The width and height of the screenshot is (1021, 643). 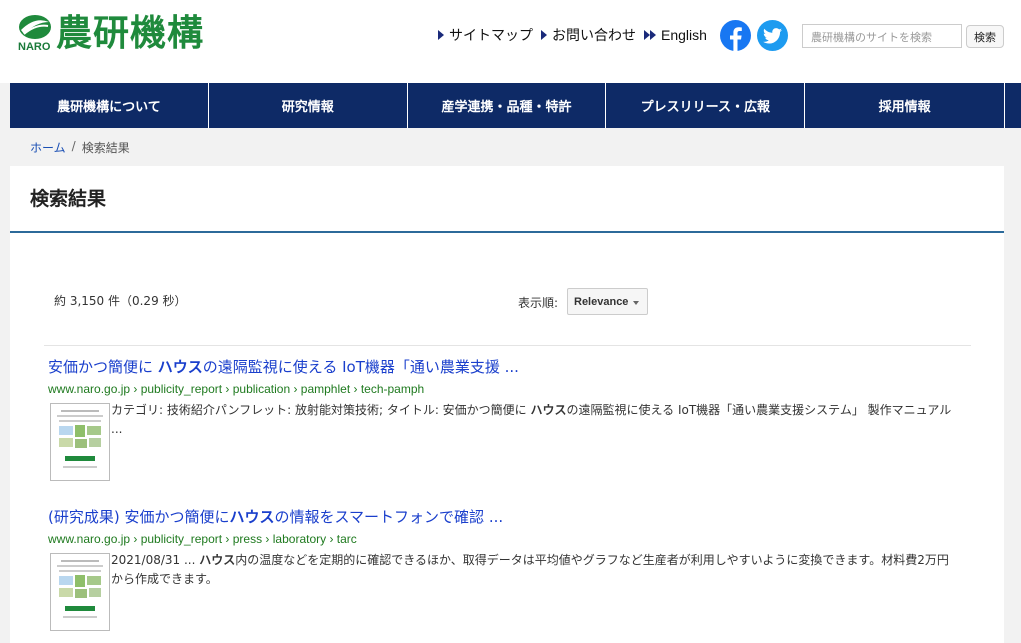 What do you see at coordinates (139, 517) in the screenshot?
I see `result-title-text: (研究成果) 安価かつ簡便に` at bounding box center [139, 517].